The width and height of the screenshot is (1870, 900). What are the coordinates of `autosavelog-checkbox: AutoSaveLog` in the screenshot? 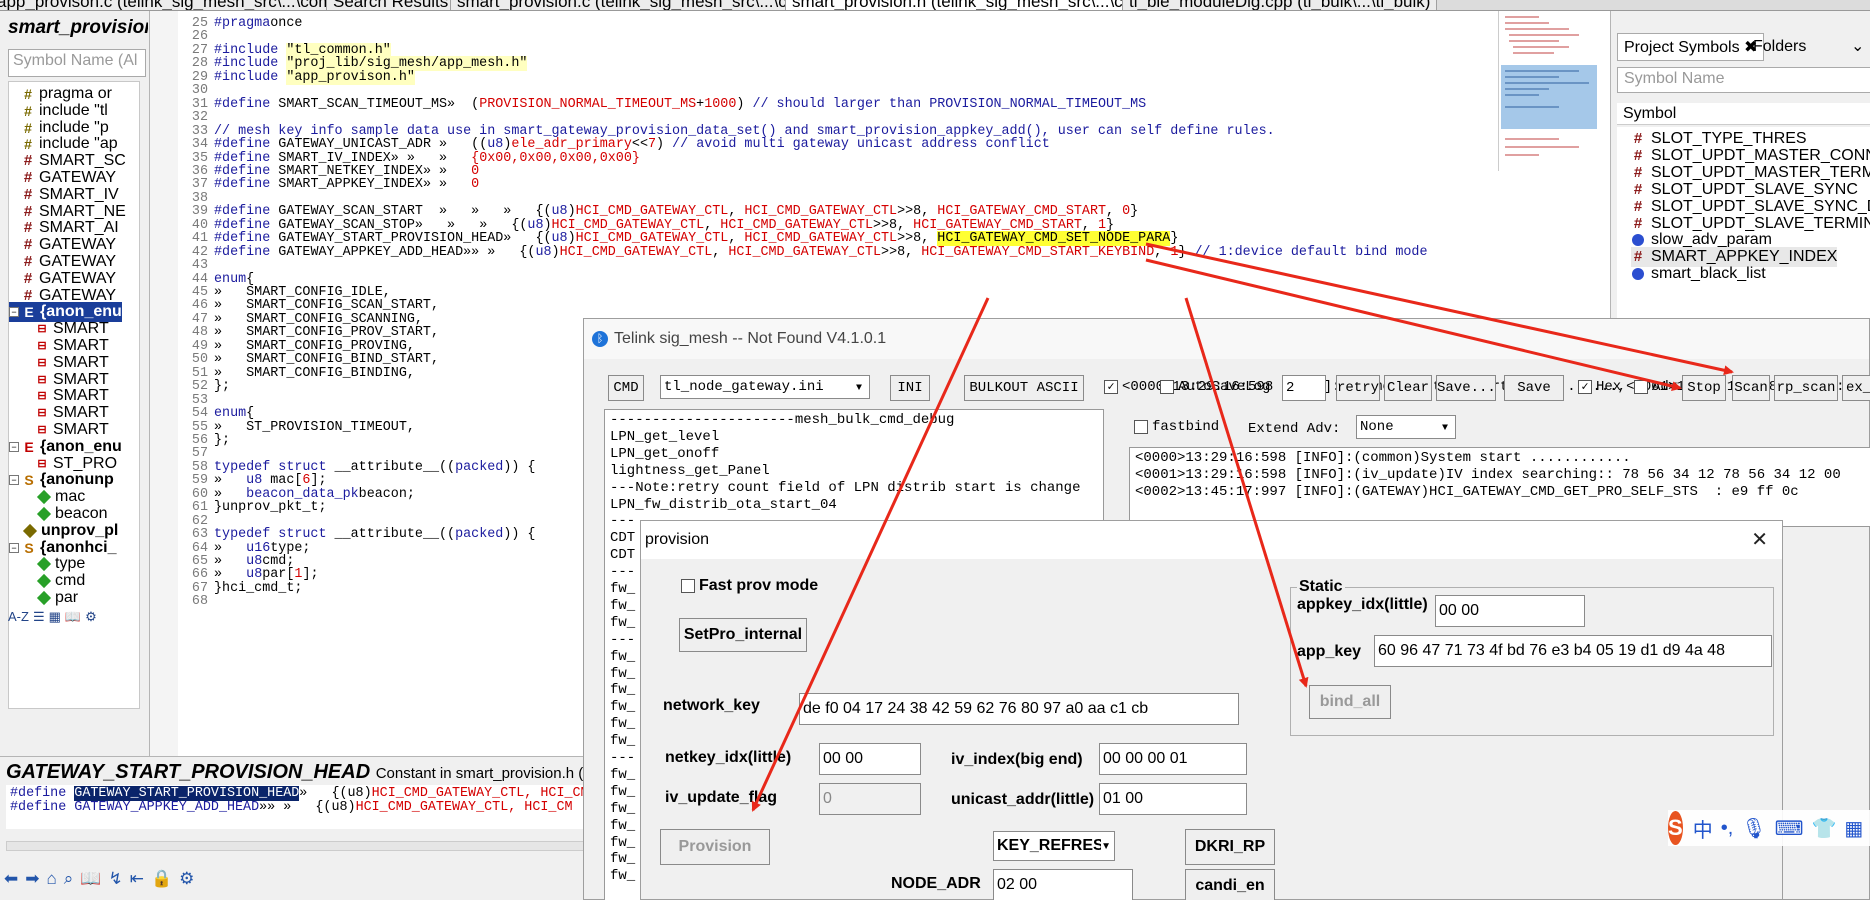 It's located at (1215, 387).